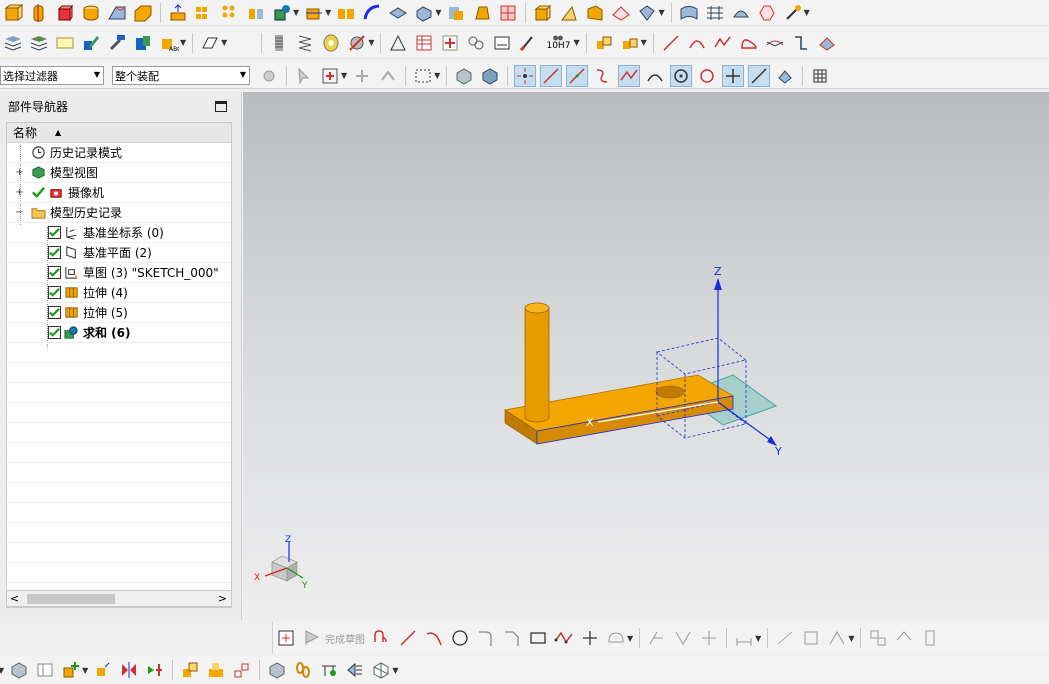 The height and width of the screenshot is (684, 1049). Describe the element at coordinates (398, 13) in the screenshot. I see `offset-face-icon` at that location.